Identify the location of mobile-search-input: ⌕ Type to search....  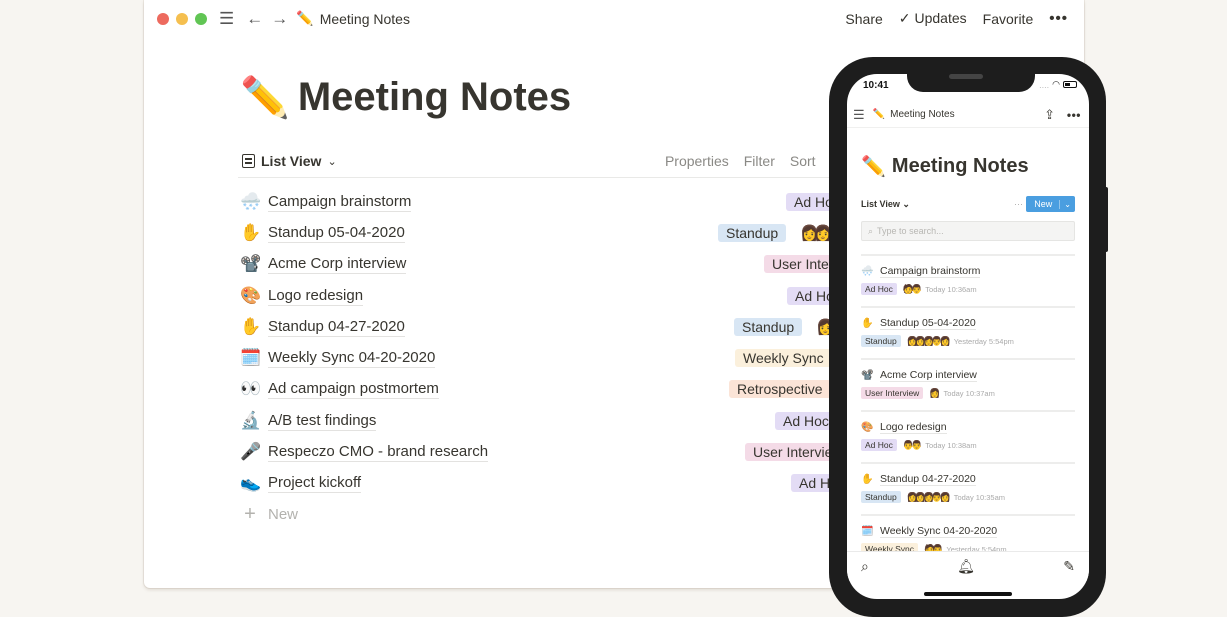
(968, 231).